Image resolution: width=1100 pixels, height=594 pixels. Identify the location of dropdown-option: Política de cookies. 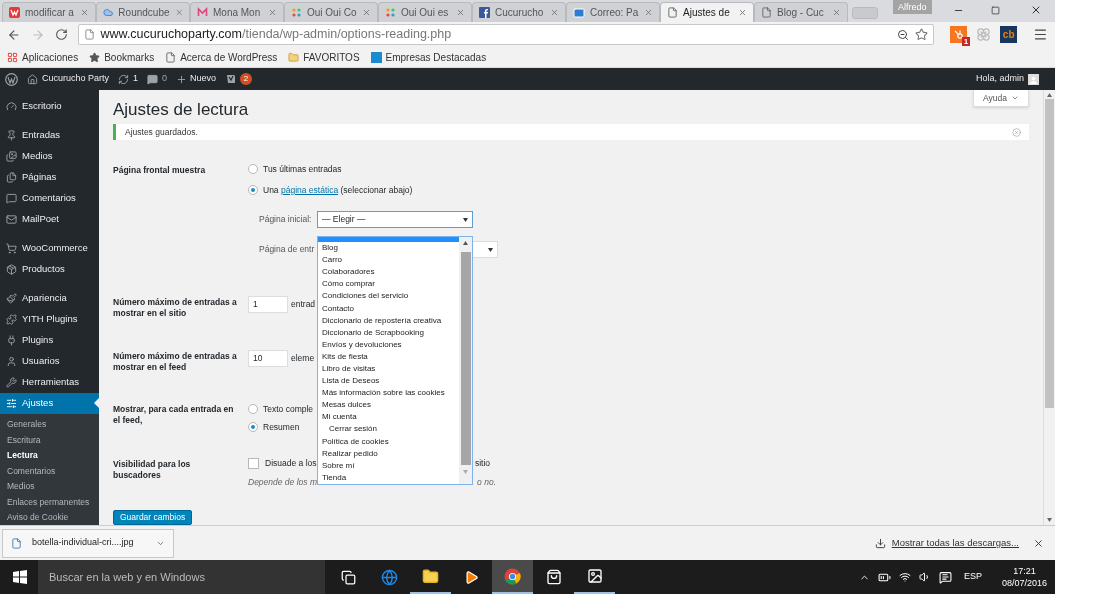
(388, 441).